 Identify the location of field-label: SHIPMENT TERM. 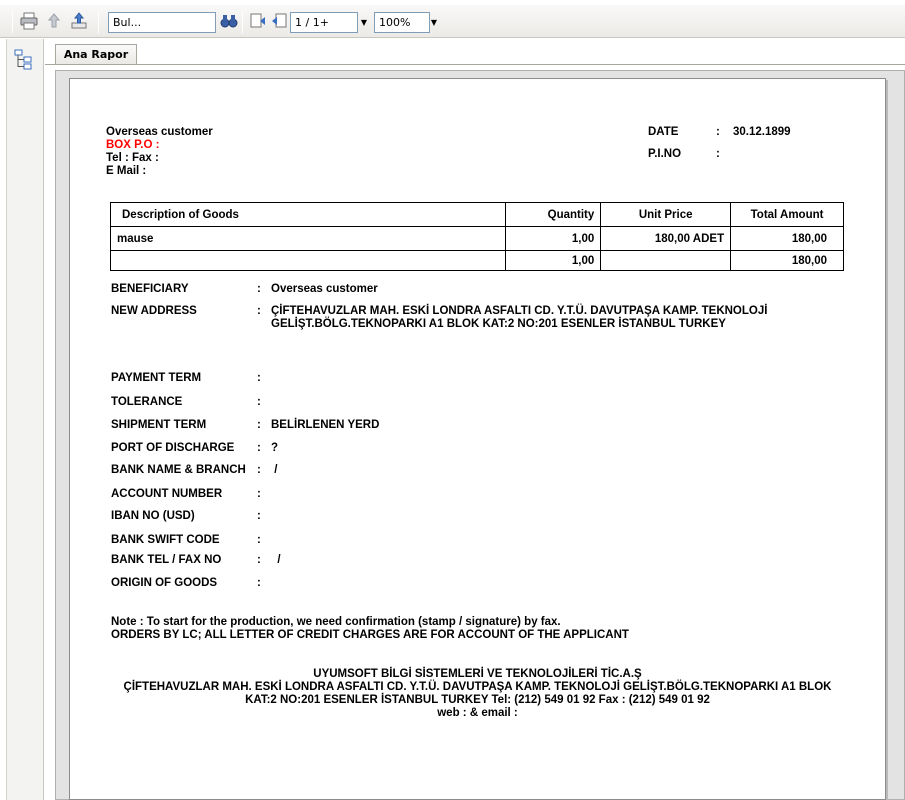
(159, 425).